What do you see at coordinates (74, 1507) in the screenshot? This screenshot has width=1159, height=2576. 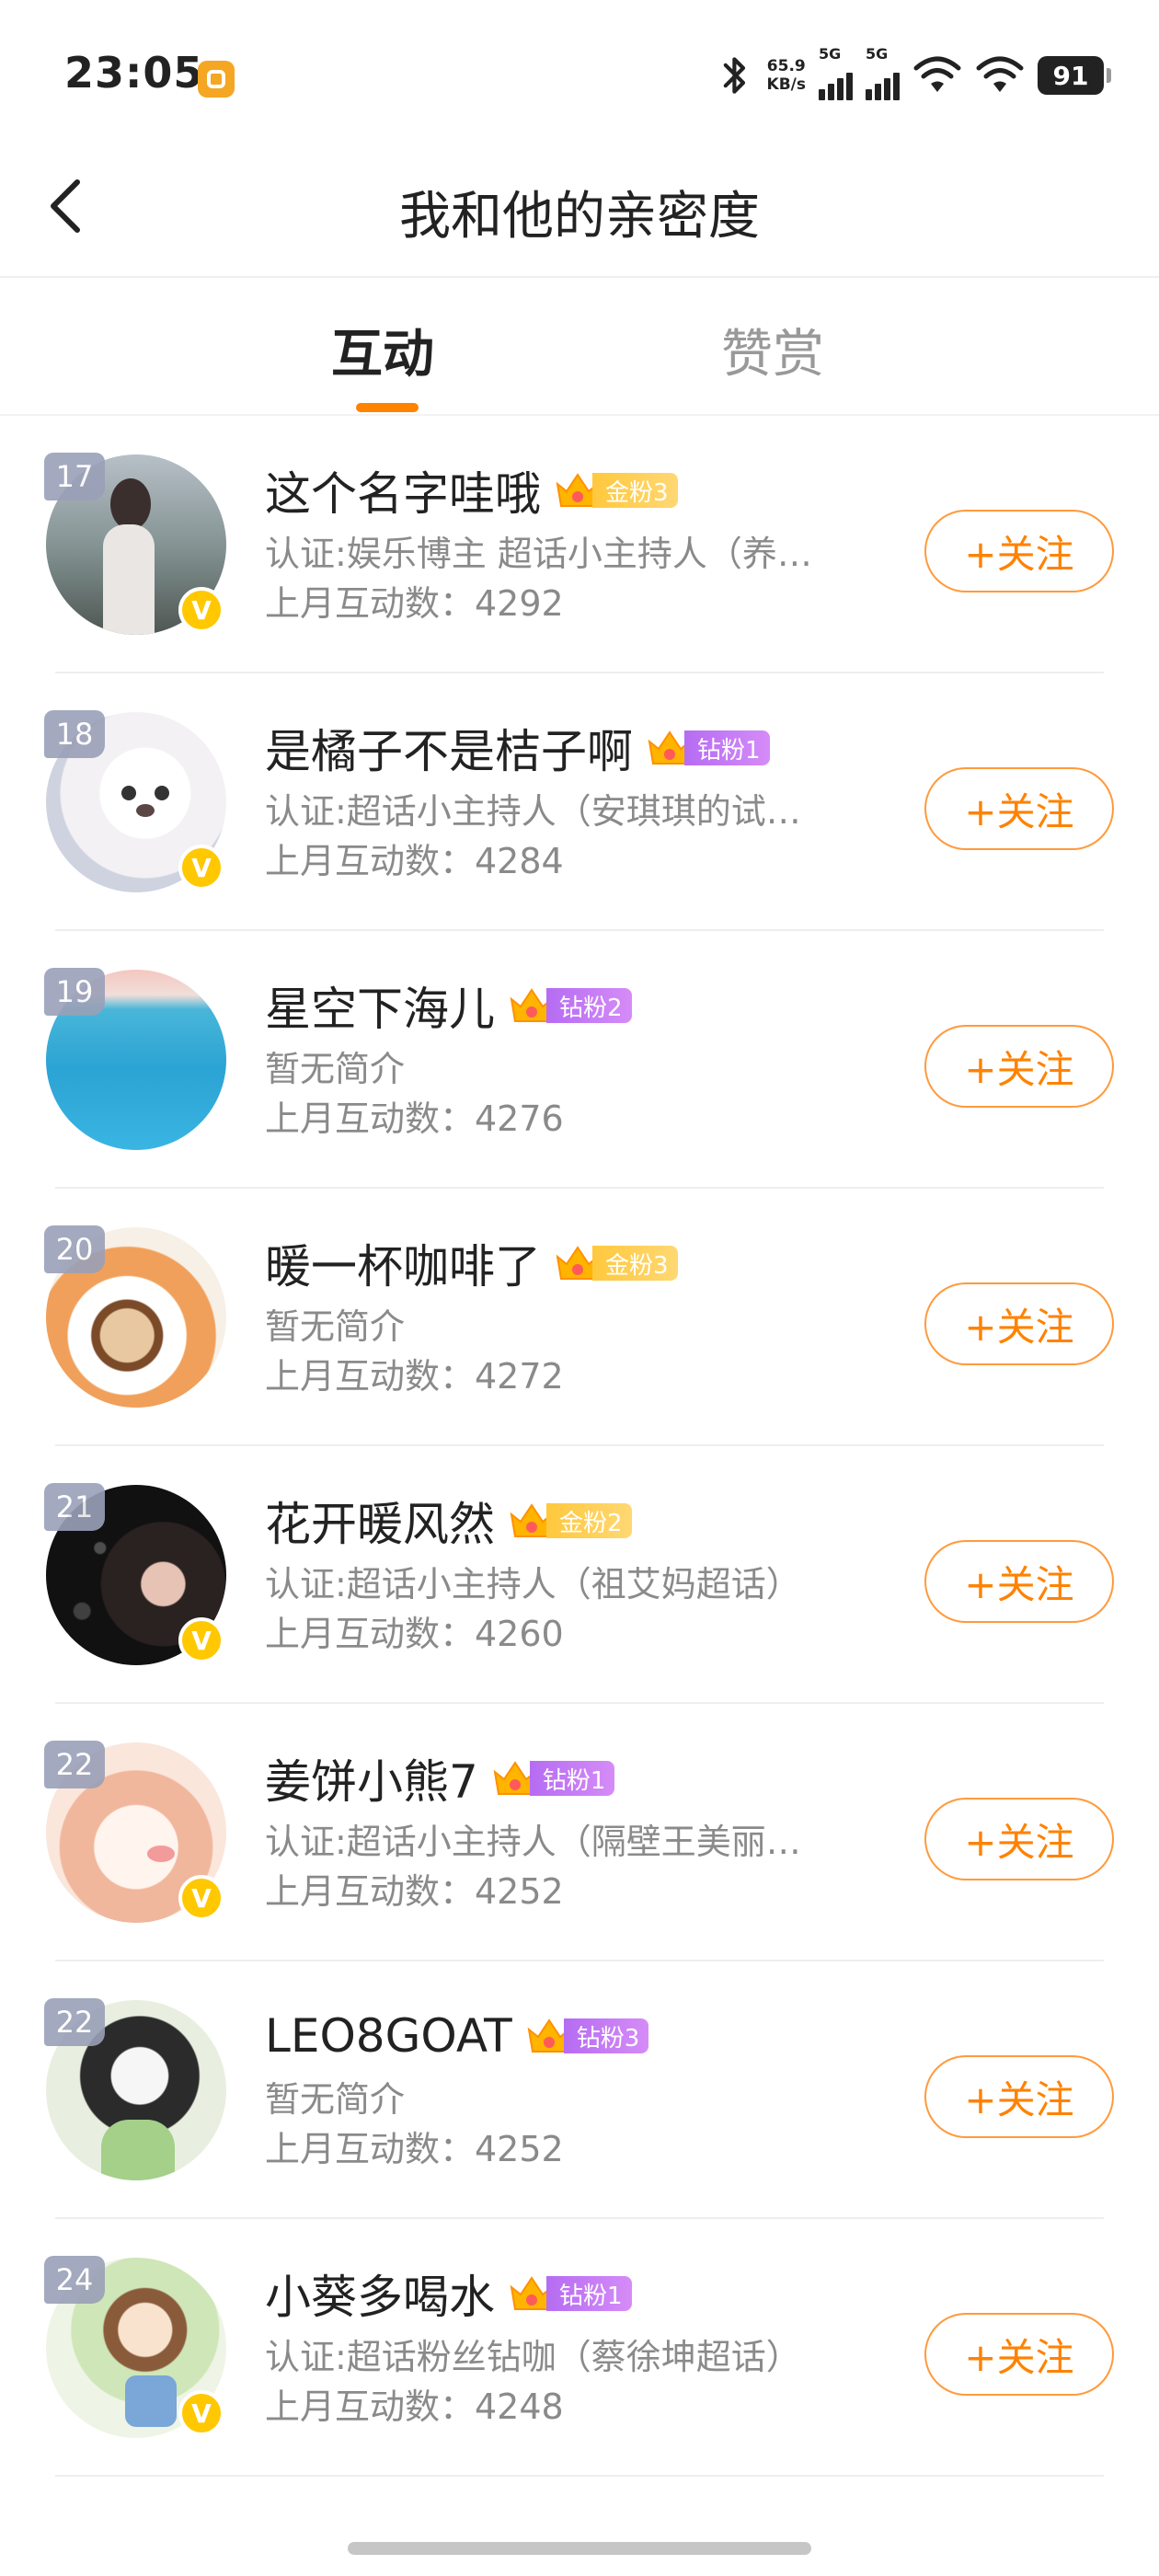 I see `rank-badge: 21` at bounding box center [74, 1507].